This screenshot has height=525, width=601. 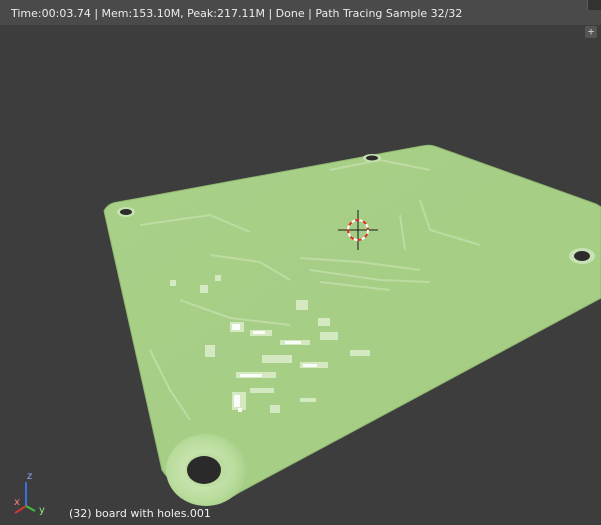 I want to click on mounting-hole-right, so click(x=582, y=256).